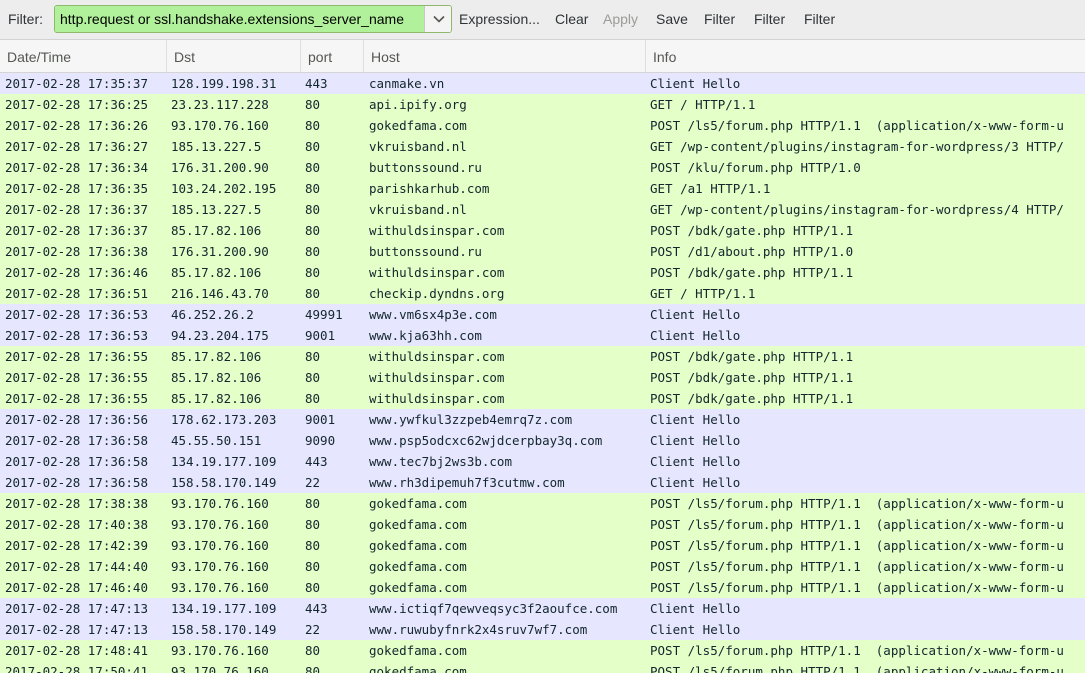 The image size is (1085, 673). What do you see at coordinates (83, 56) in the screenshot?
I see `column-header-datetime: Date/Time` at bounding box center [83, 56].